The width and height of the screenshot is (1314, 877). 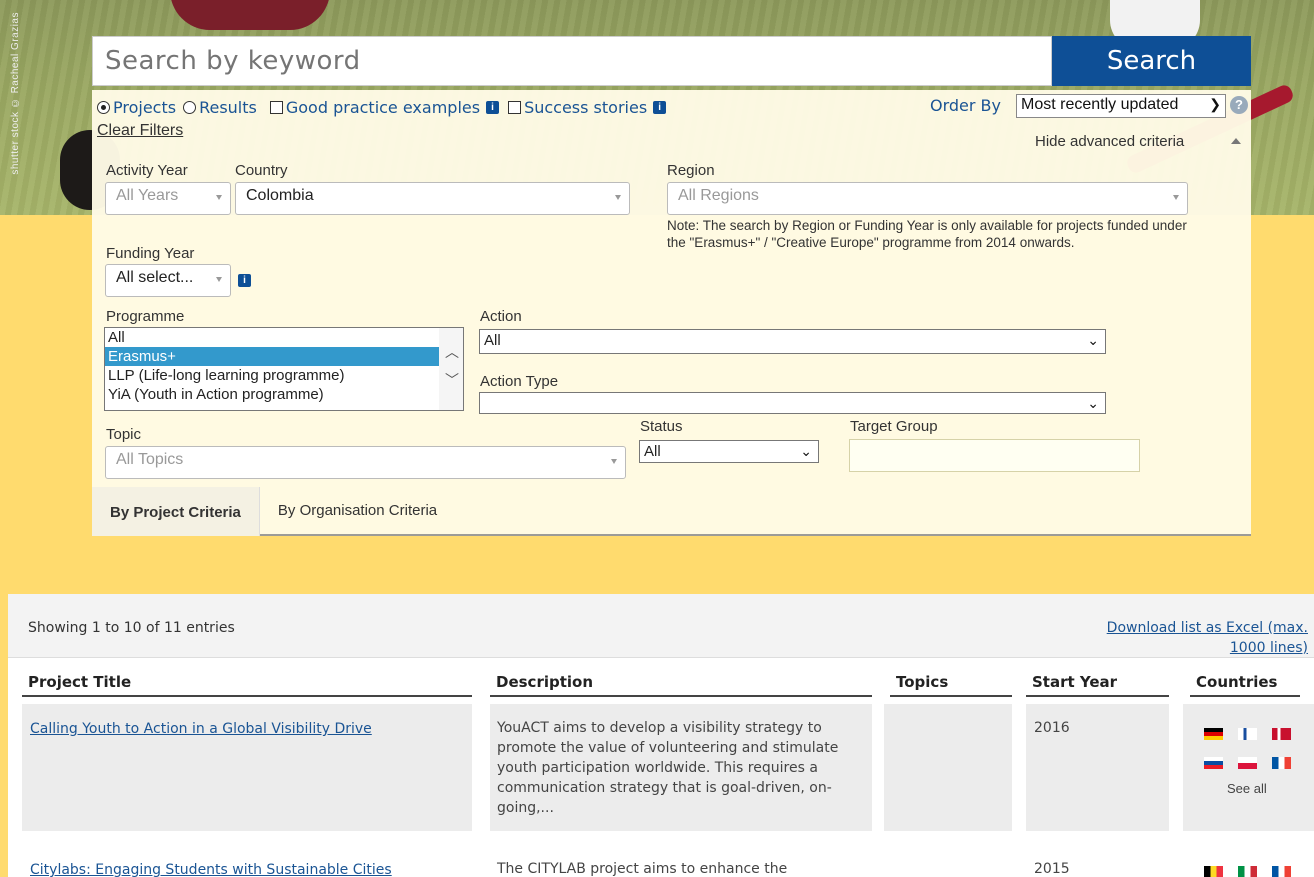 I want to click on entries-count: Showing 1 to 10 of 11 entries, so click(x=131, y=628).